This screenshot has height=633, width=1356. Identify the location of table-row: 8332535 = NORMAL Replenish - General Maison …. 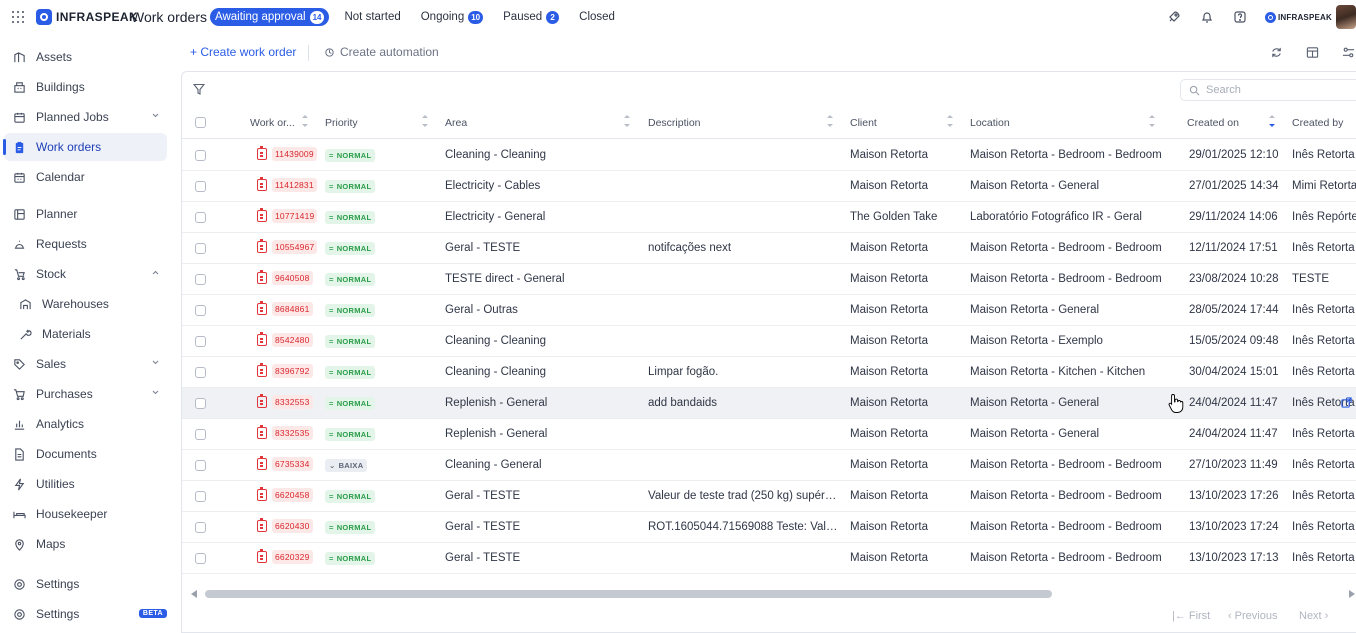
(769, 434).